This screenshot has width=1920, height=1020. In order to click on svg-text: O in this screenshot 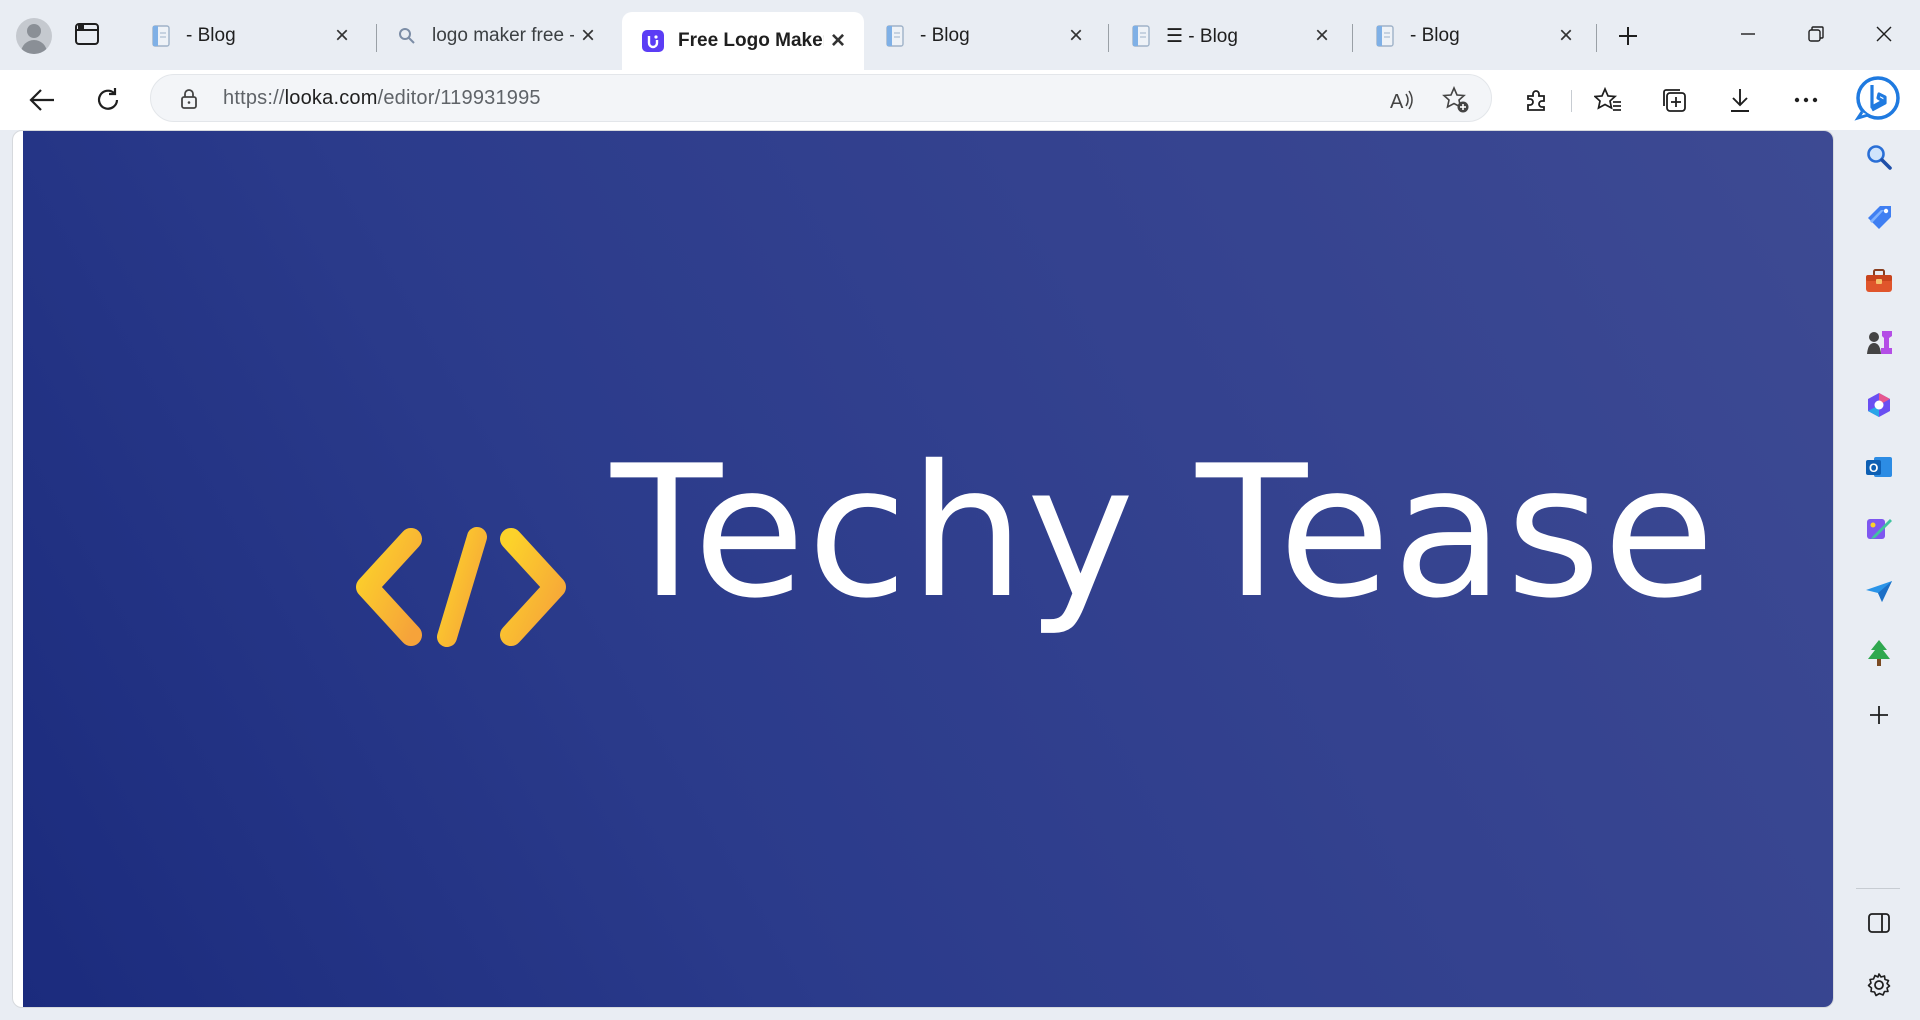, I will do `click(1873, 468)`.